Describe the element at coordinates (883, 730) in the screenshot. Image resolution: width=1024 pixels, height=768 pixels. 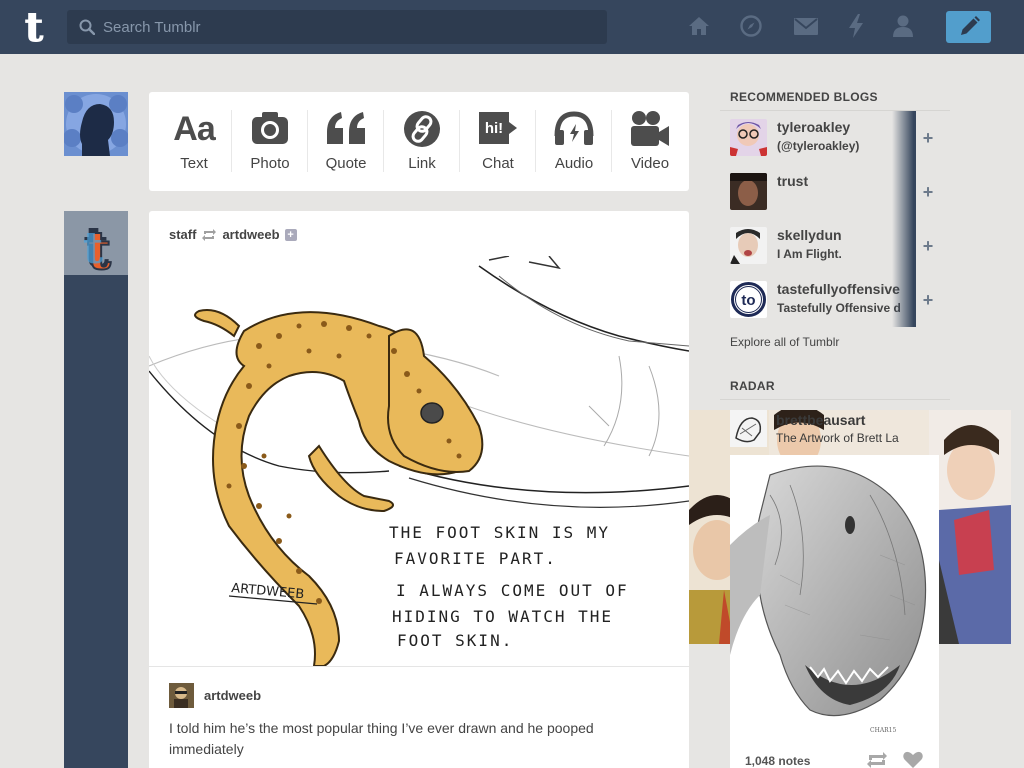
I see `svg-text: CHAR15` at that location.